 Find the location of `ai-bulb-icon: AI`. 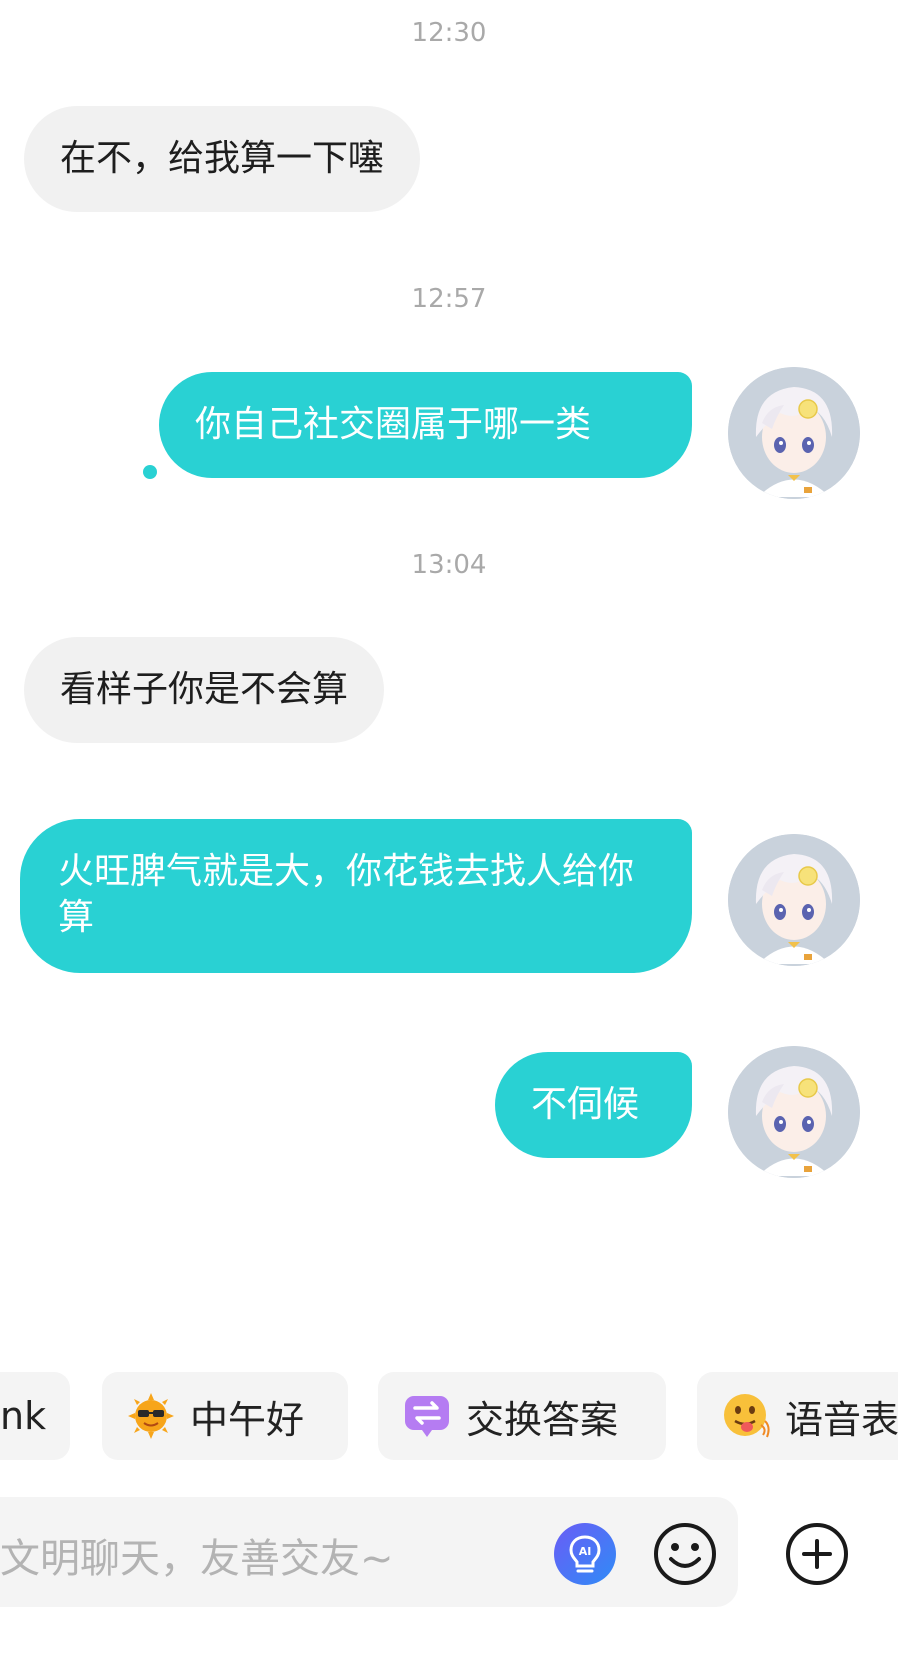

ai-bulb-icon: AI is located at coordinates (585, 1554).